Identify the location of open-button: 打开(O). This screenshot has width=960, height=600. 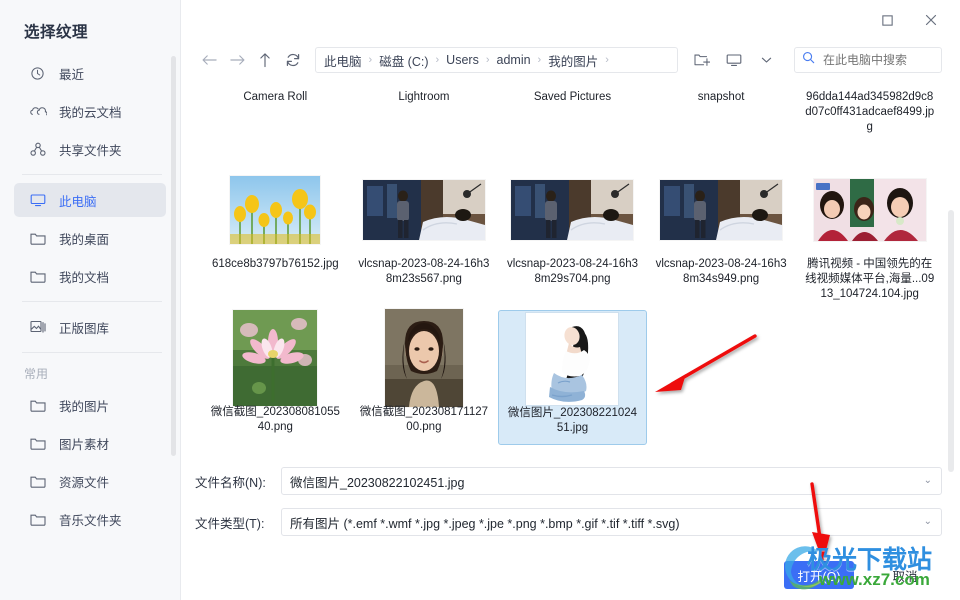
(819, 575).